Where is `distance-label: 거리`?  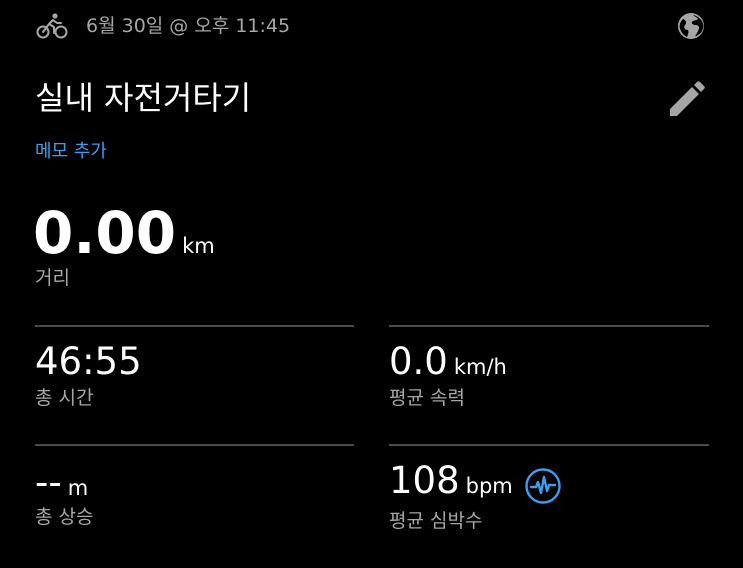
distance-label: 거리 is located at coordinates (52, 278).